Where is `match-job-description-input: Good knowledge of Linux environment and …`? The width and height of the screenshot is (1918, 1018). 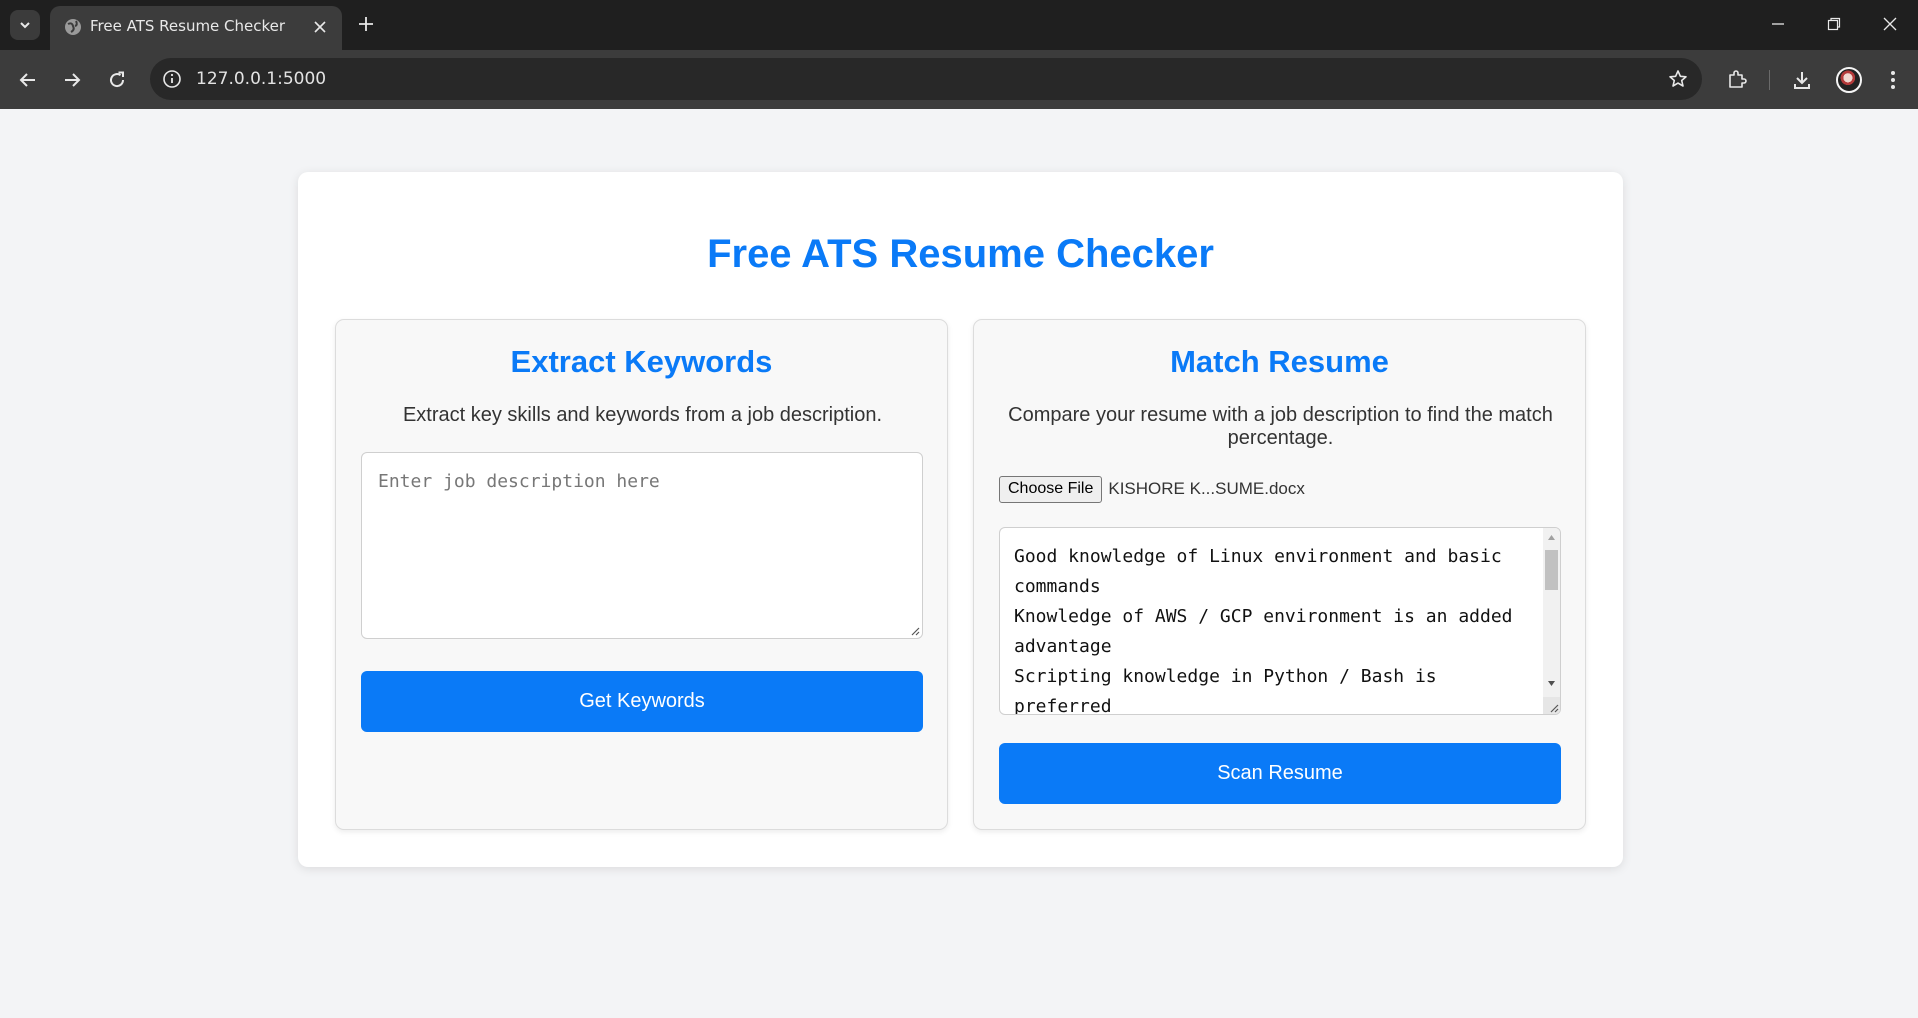
match-job-description-input: Good knowledge of Linux environment and … is located at coordinates (1280, 621).